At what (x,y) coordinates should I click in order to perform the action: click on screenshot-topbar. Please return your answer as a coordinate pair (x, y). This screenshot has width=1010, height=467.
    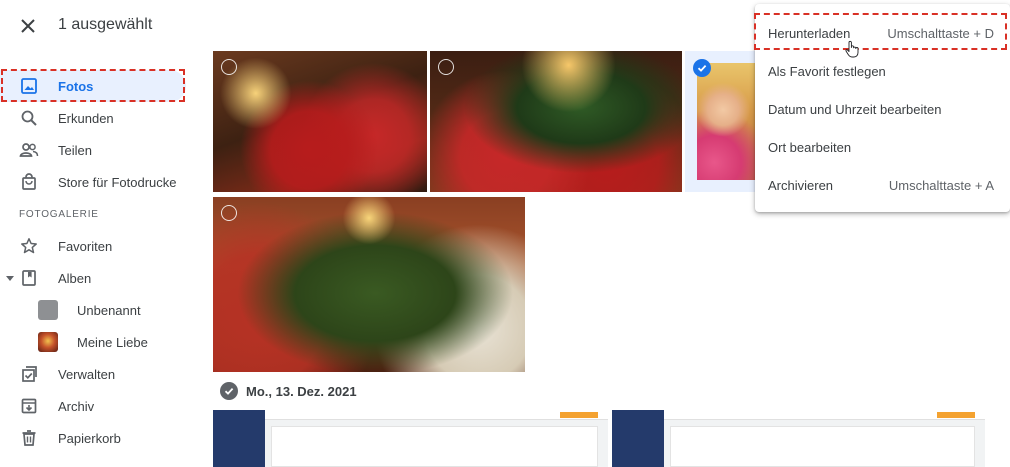
    Looking at the image, I should click on (436, 415).